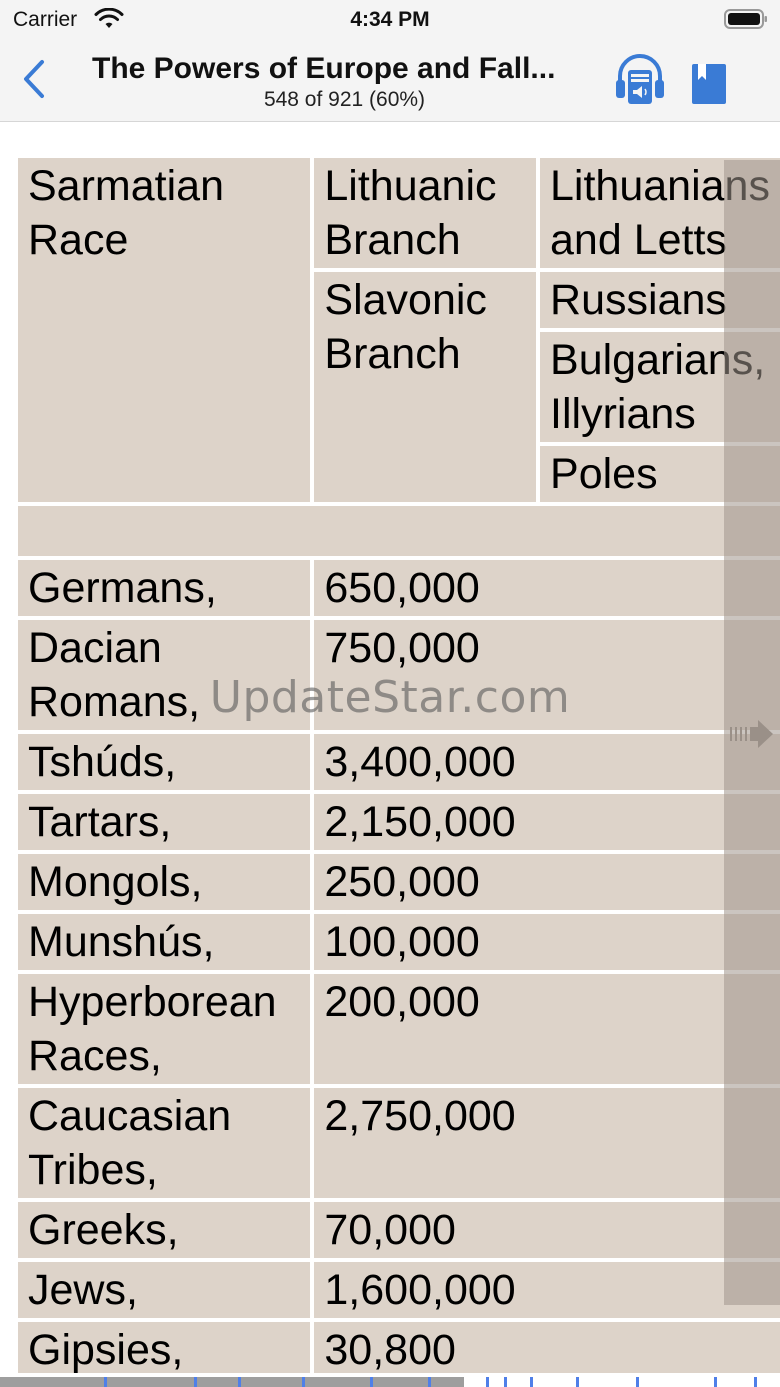  I want to click on table-row: Germans, 650,000, so click(399, 588).